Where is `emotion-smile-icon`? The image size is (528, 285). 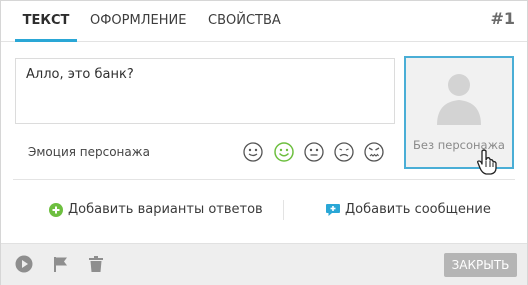
emotion-smile-icon is located at coordinates (253, 152).